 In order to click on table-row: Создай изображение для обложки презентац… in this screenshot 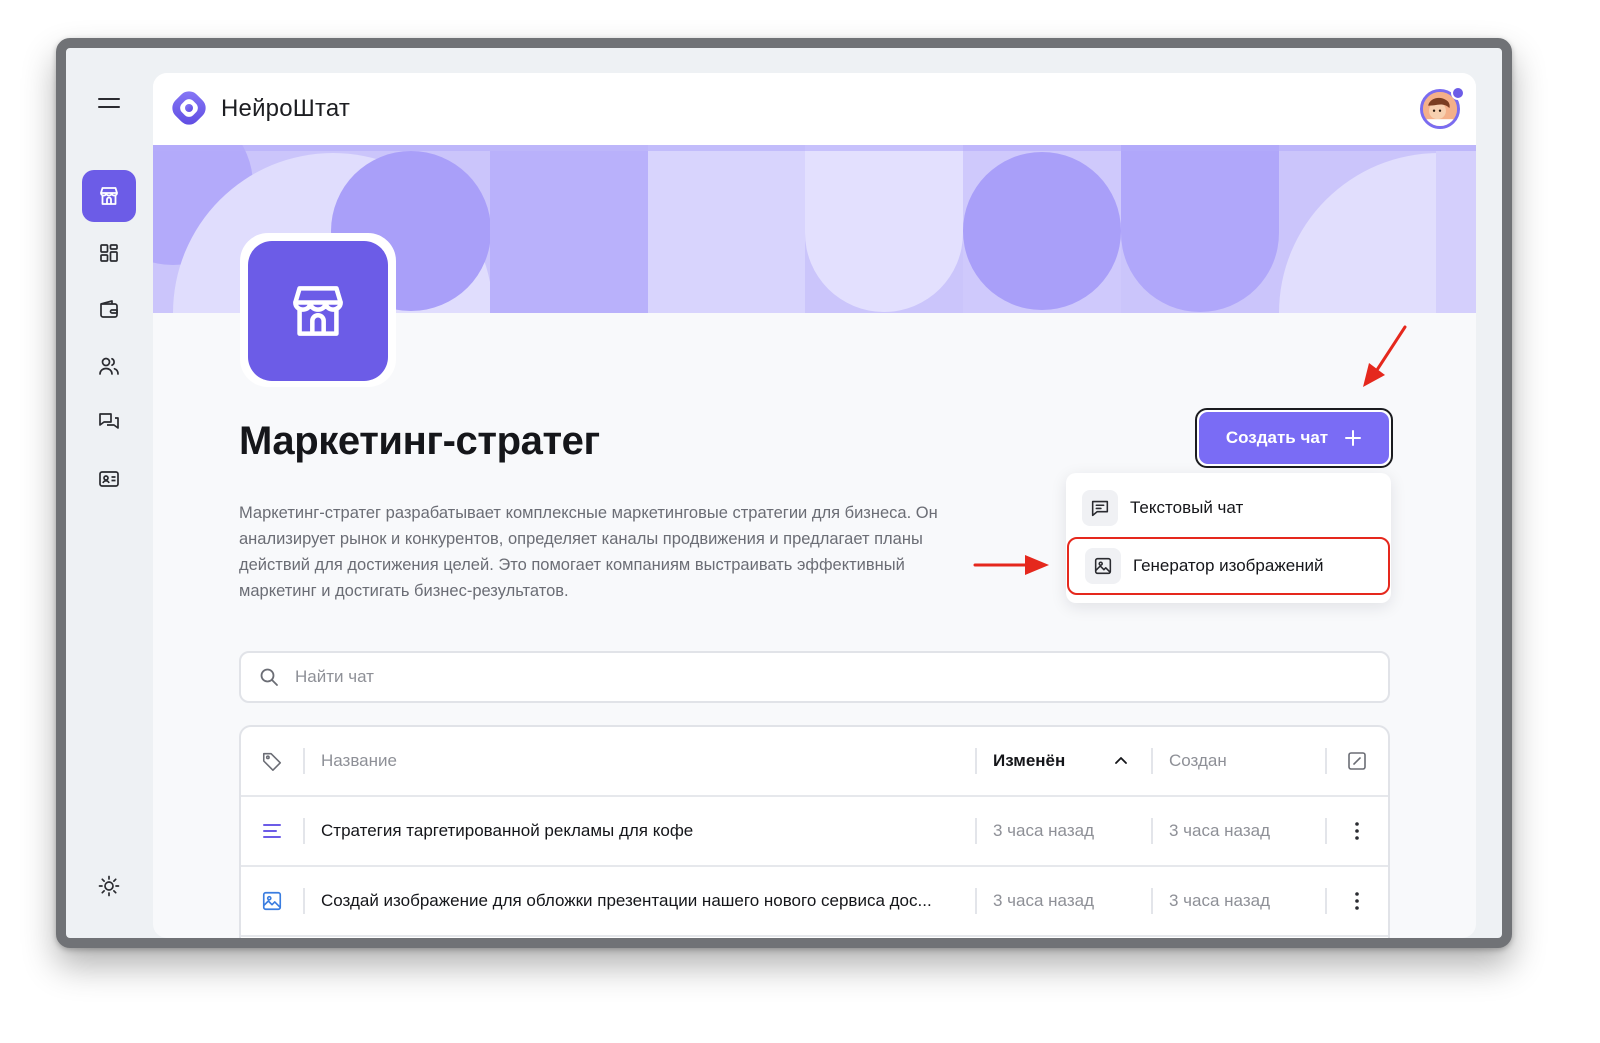, I will do `click(814, 902)`.